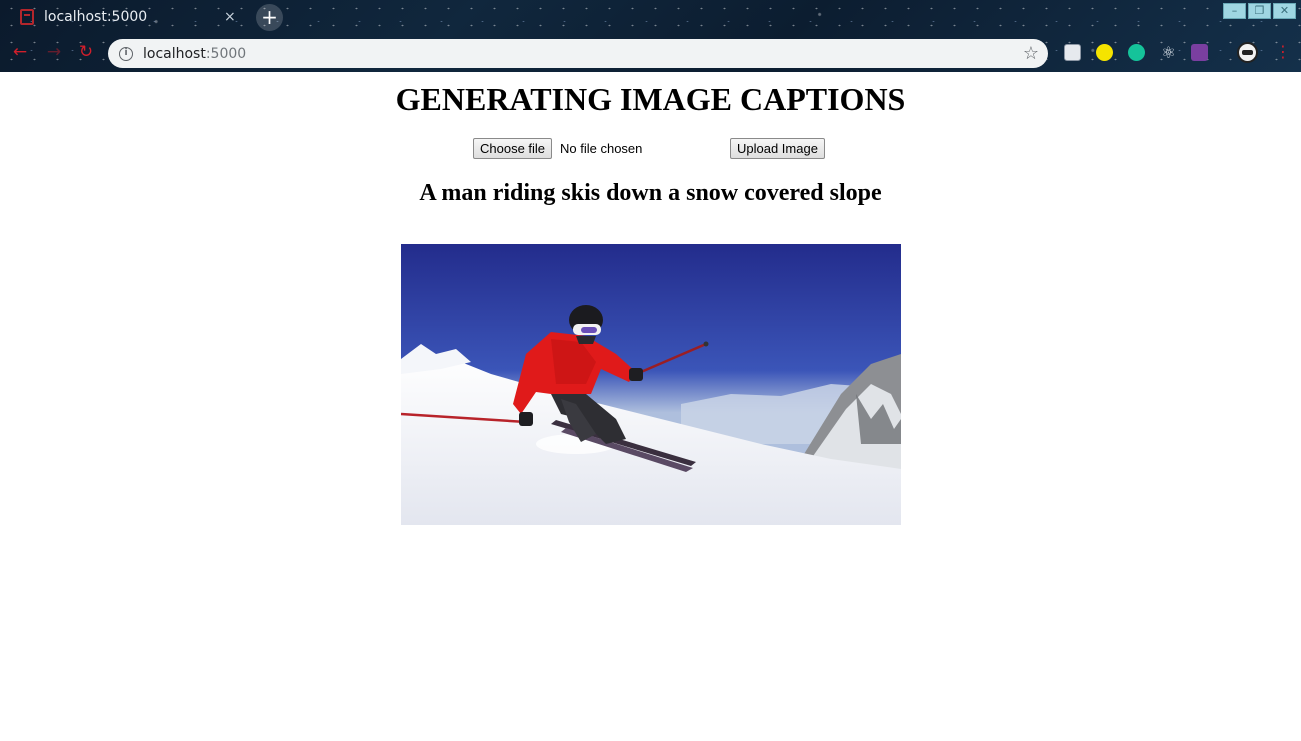 The height and width of the screenshot is (741, 1301). Describe the element at coordinates (174, 53) in the screenshot. I see `url-host: localhost` at that location.